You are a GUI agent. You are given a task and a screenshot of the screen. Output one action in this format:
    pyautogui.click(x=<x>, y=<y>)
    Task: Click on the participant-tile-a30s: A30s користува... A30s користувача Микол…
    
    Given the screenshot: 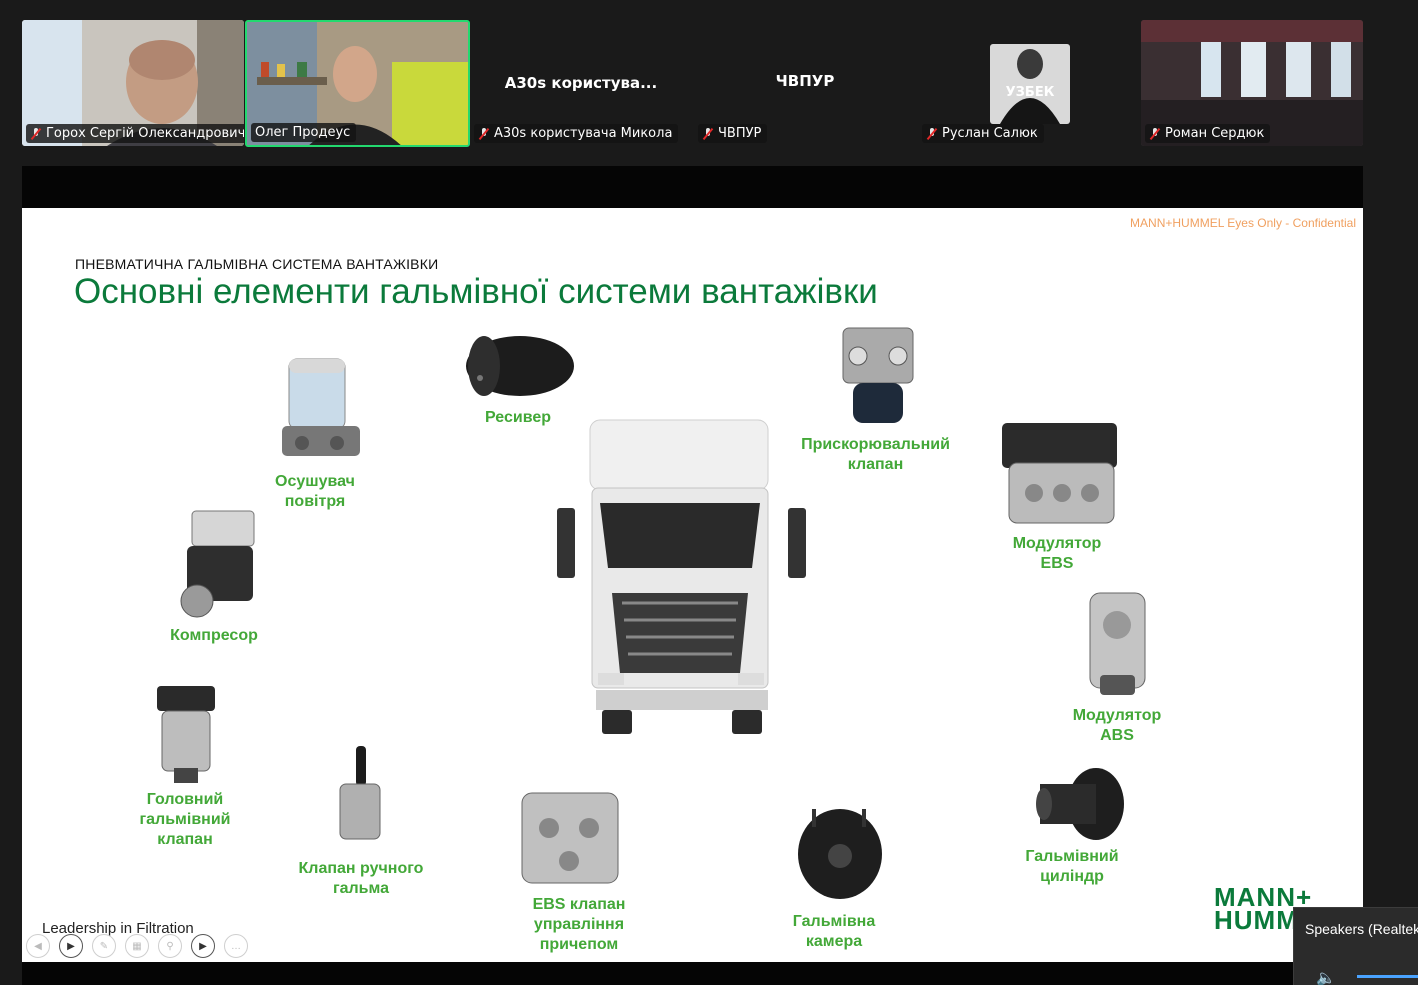 What is the action you would take?
    pyautogui.click(x=581, y=83)
    